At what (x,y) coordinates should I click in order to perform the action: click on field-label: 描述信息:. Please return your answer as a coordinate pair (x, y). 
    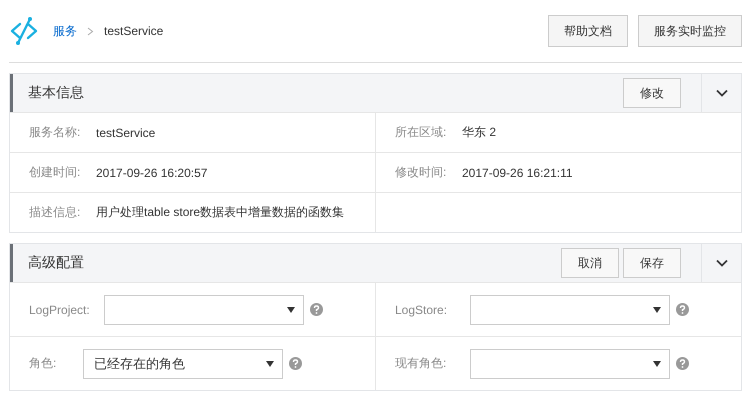
    Looking at the image, I should click on (55, 212).